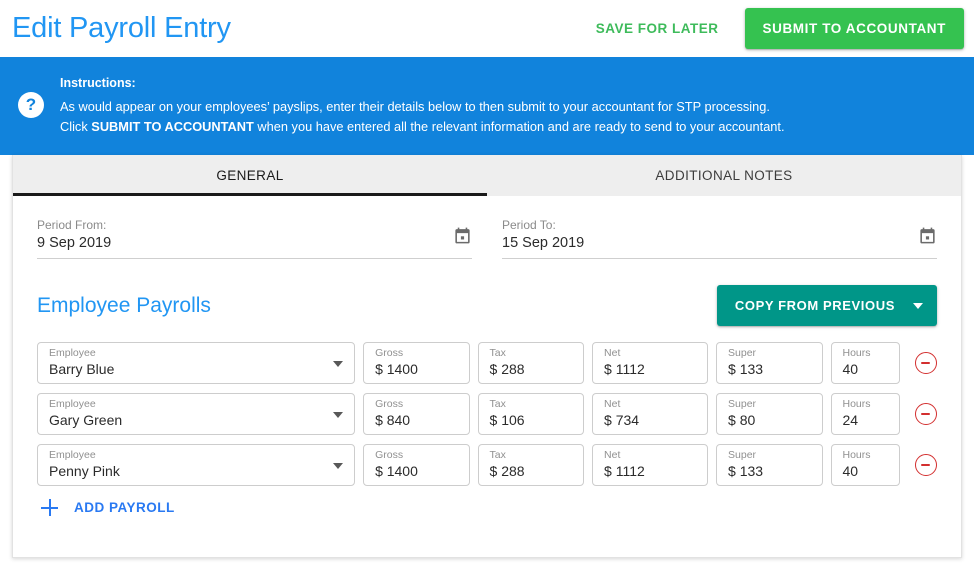 This screenshot has height=567, width=974. What do you see at coordinates (86, 420) in the screenshot?
I see `employee-value: Gary Green` at bounding box center [86, 420].